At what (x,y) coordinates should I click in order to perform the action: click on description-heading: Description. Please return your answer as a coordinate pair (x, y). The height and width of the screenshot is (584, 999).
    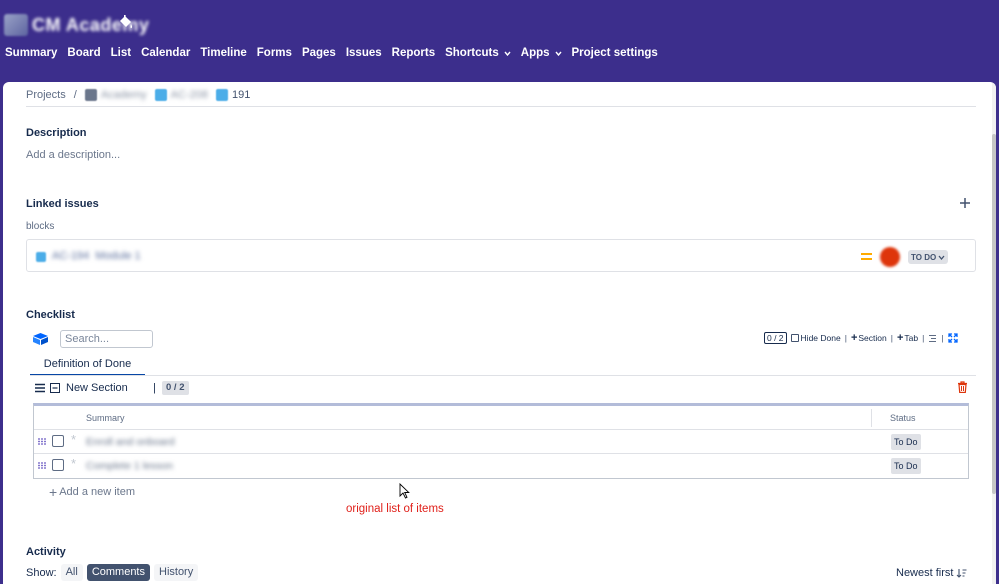
    Looking at the image, I should click on (56, 133).